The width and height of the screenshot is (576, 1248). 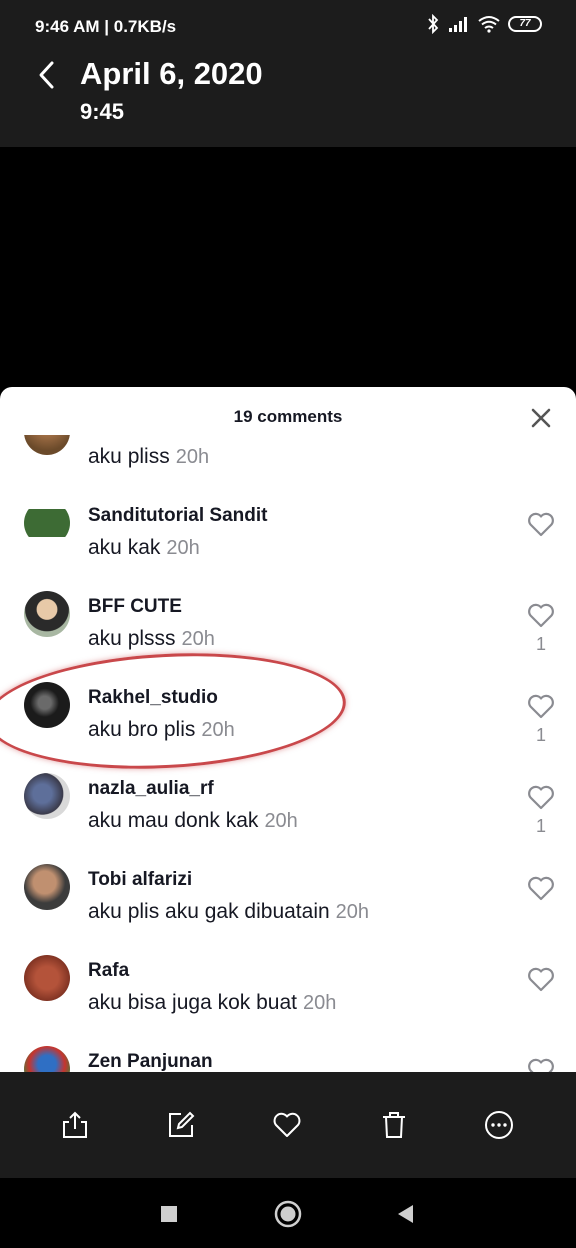 What do you see at coordinates (171, 73) in the screenshot?
I see `page-title: April 6, 2020` at bounding box center [171, 73].